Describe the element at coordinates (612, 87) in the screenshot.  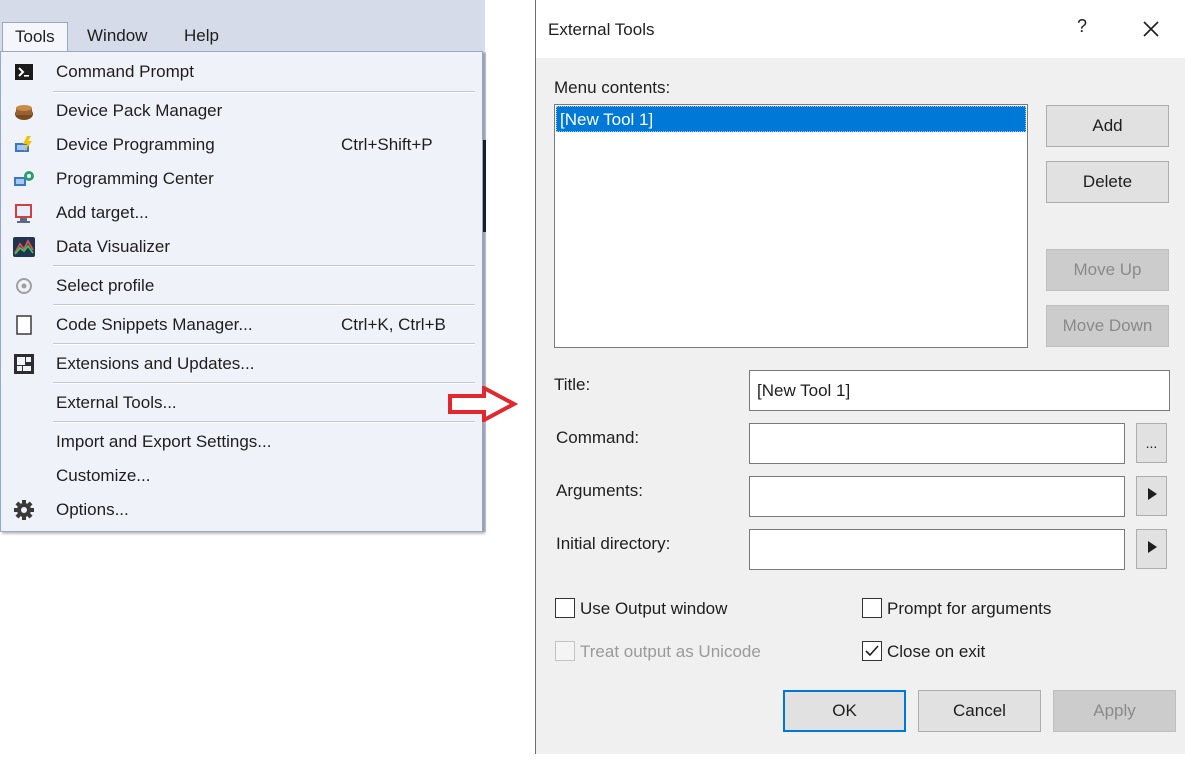
I see `menu-contents-label: Menu contents:` at that location.